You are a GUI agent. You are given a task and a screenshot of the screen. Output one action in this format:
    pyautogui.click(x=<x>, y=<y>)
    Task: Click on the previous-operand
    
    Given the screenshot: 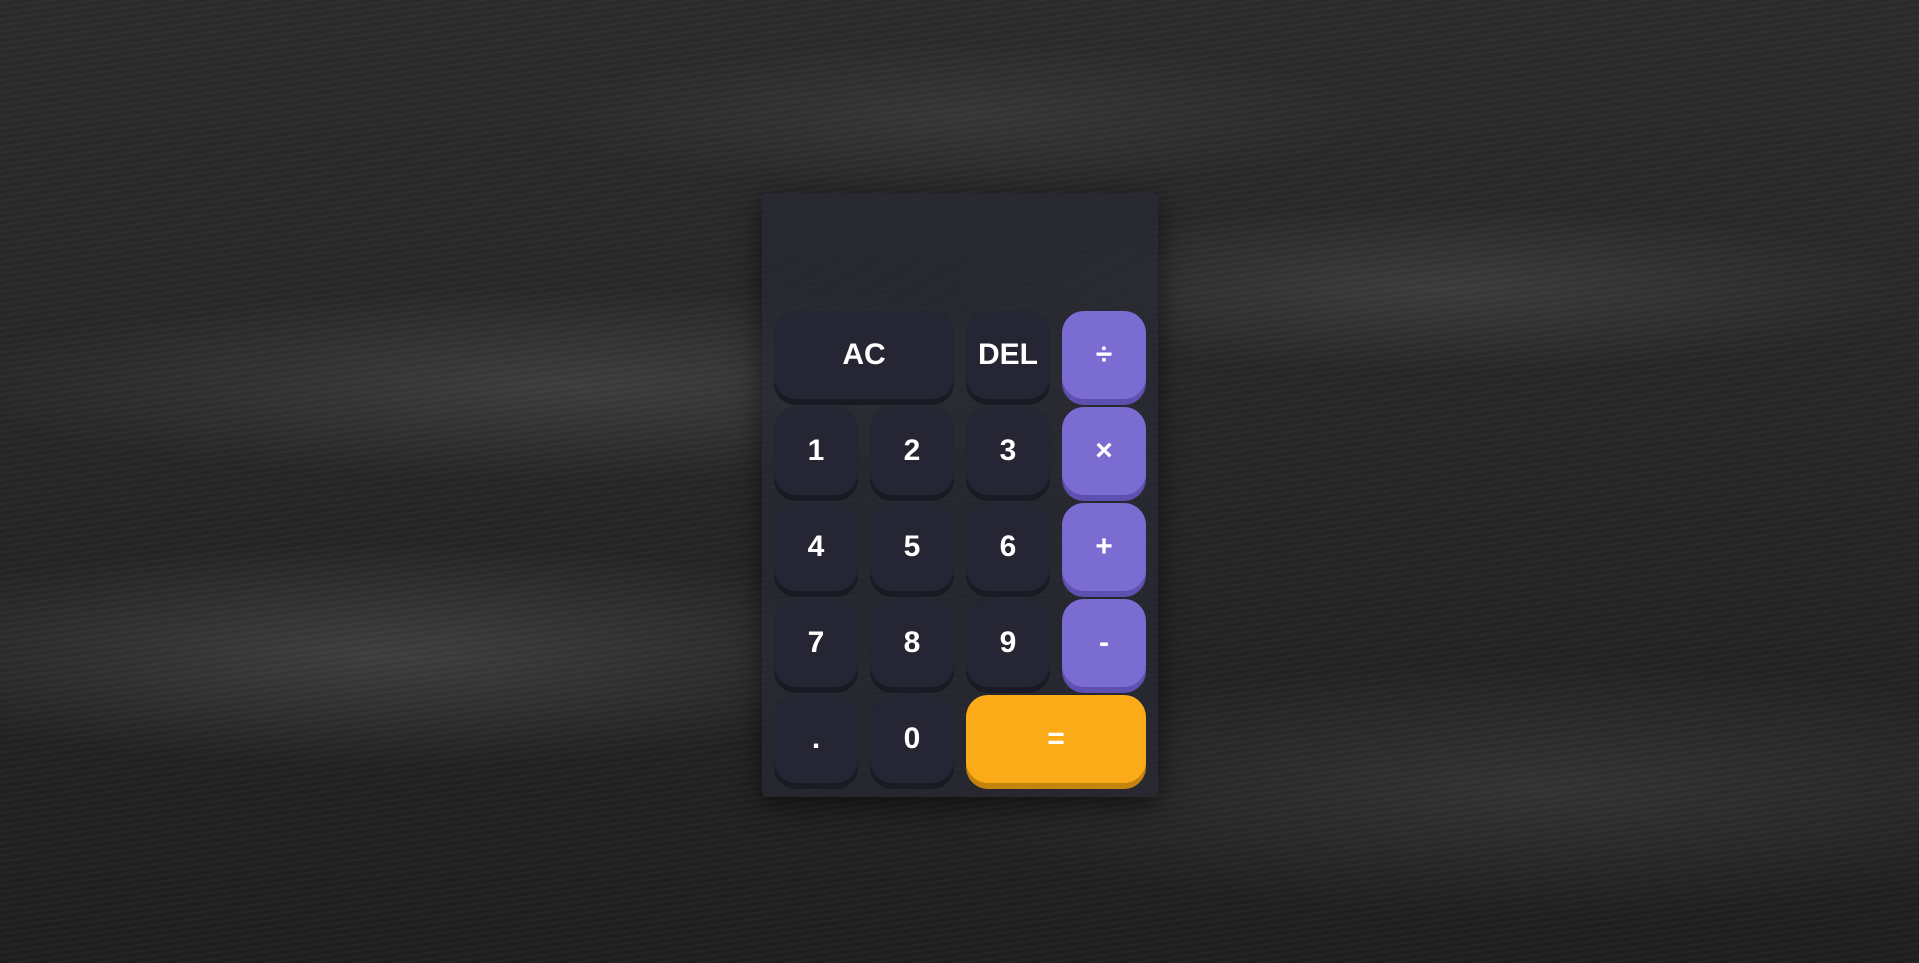 What is the action you would take?
    pyautogui.click(x=960, y=224)
    